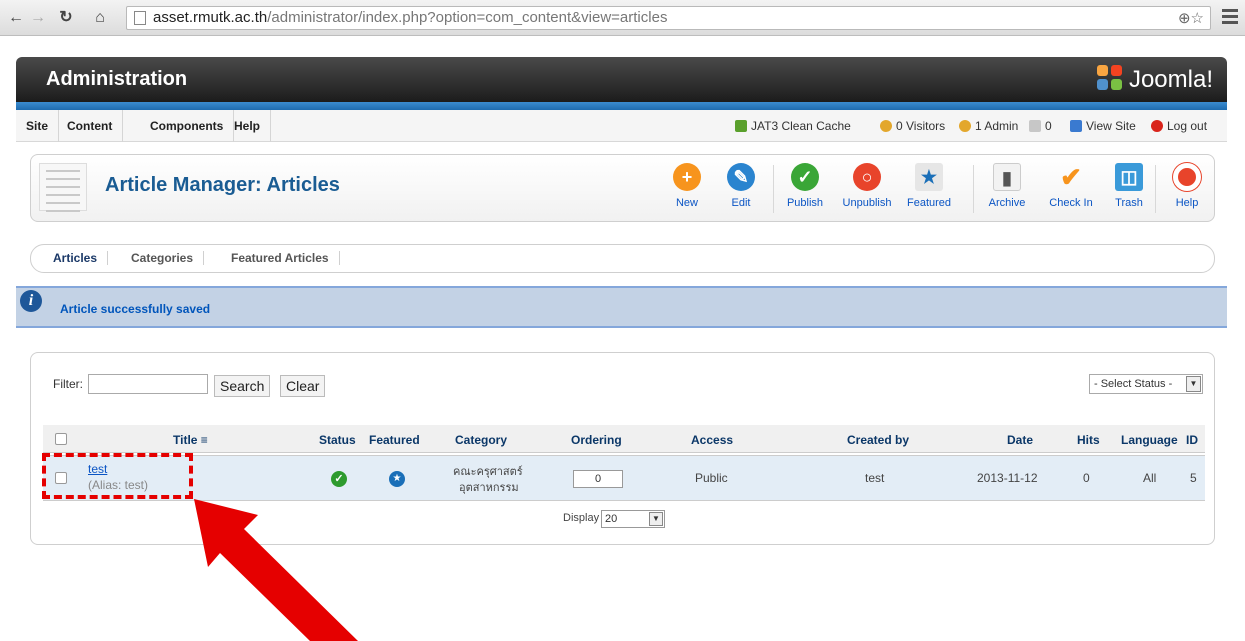 The image size is (1245, 641). I want to click on messages-status: 0, so click(1040, 126).